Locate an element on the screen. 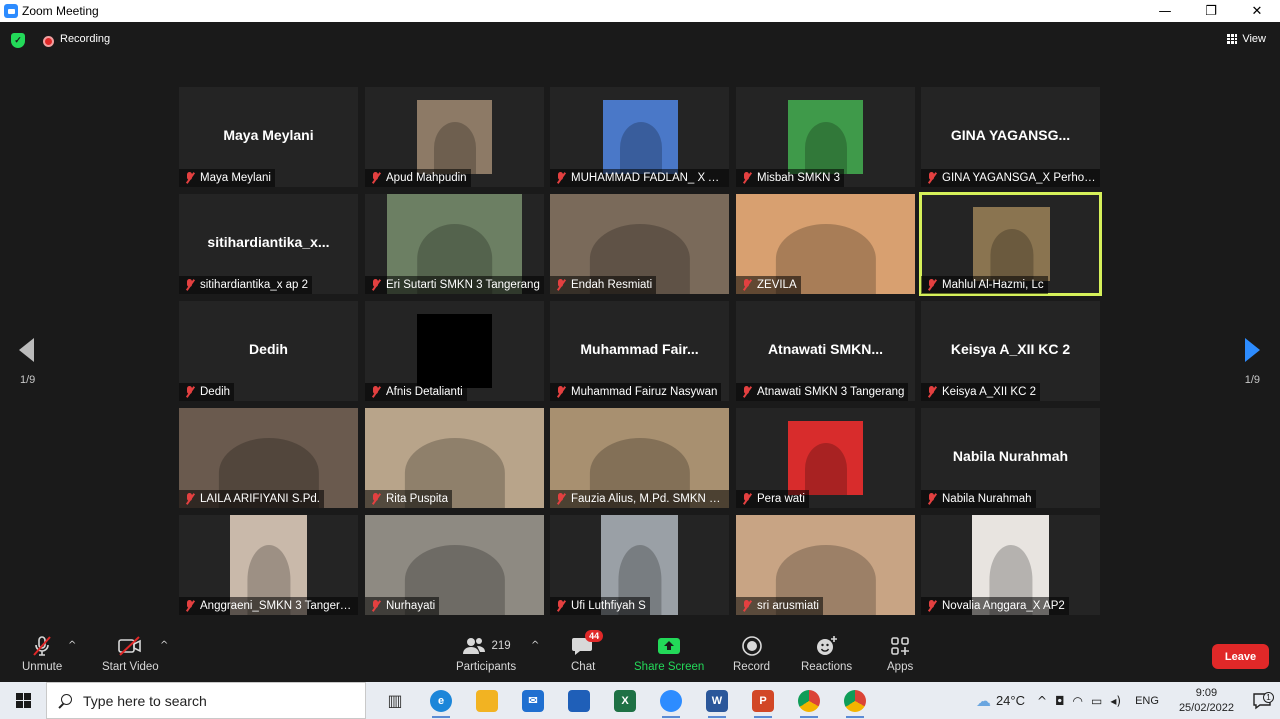  notification-center-button: 1 is located at coordinates (1262, 701).